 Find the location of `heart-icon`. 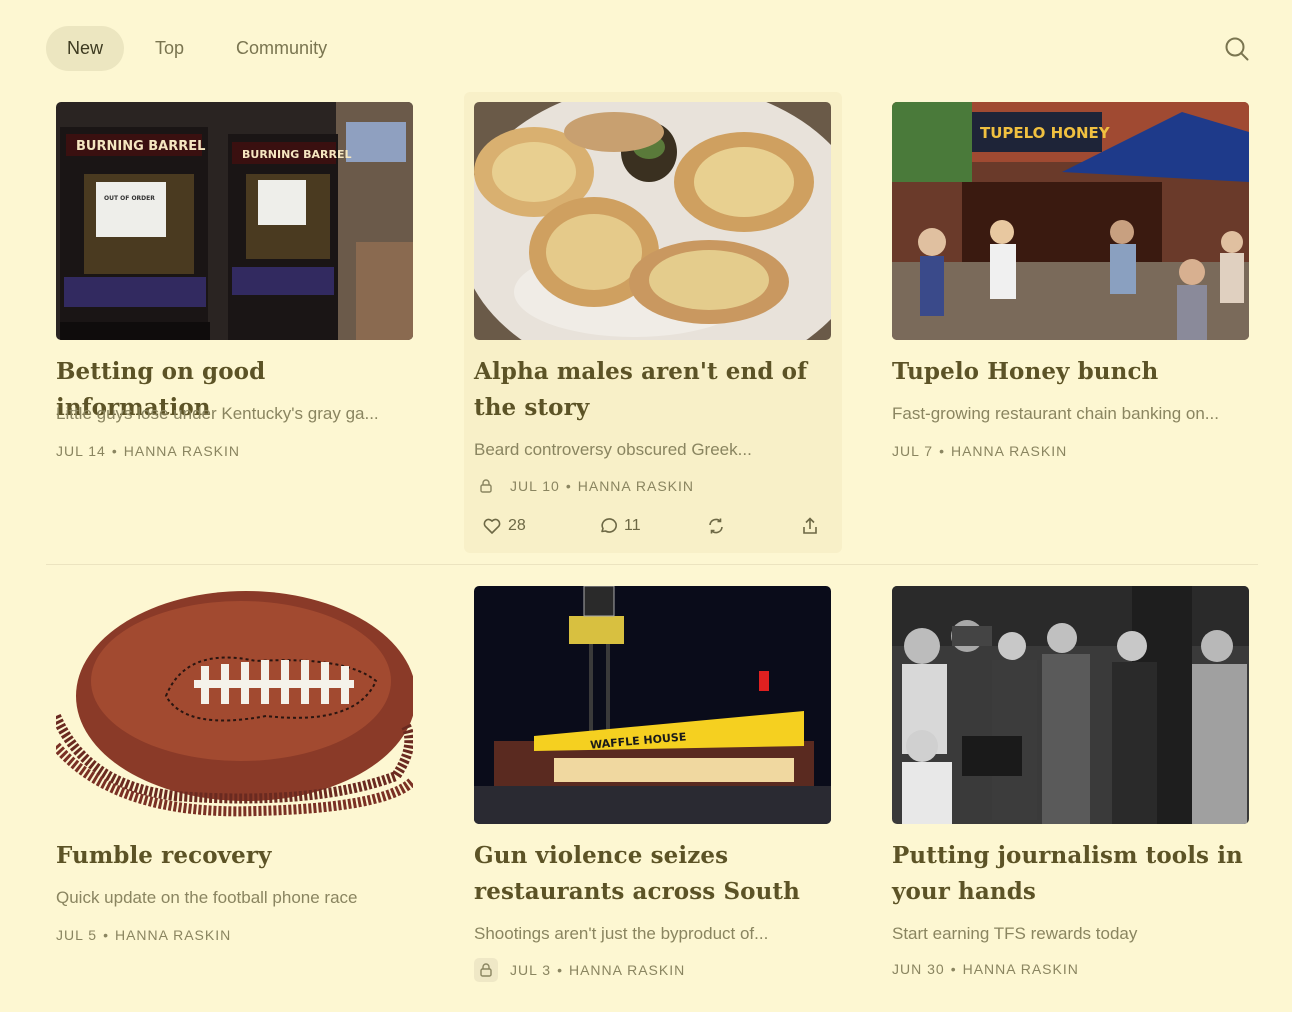

heart-icon is located at coordinates (492, 526).